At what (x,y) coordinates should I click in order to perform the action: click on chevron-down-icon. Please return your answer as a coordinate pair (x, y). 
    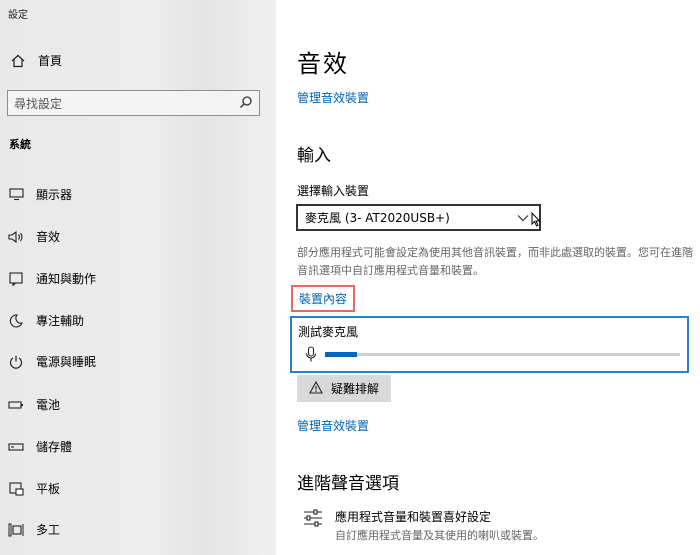
    Looking at the image, I should click on (523, 218).